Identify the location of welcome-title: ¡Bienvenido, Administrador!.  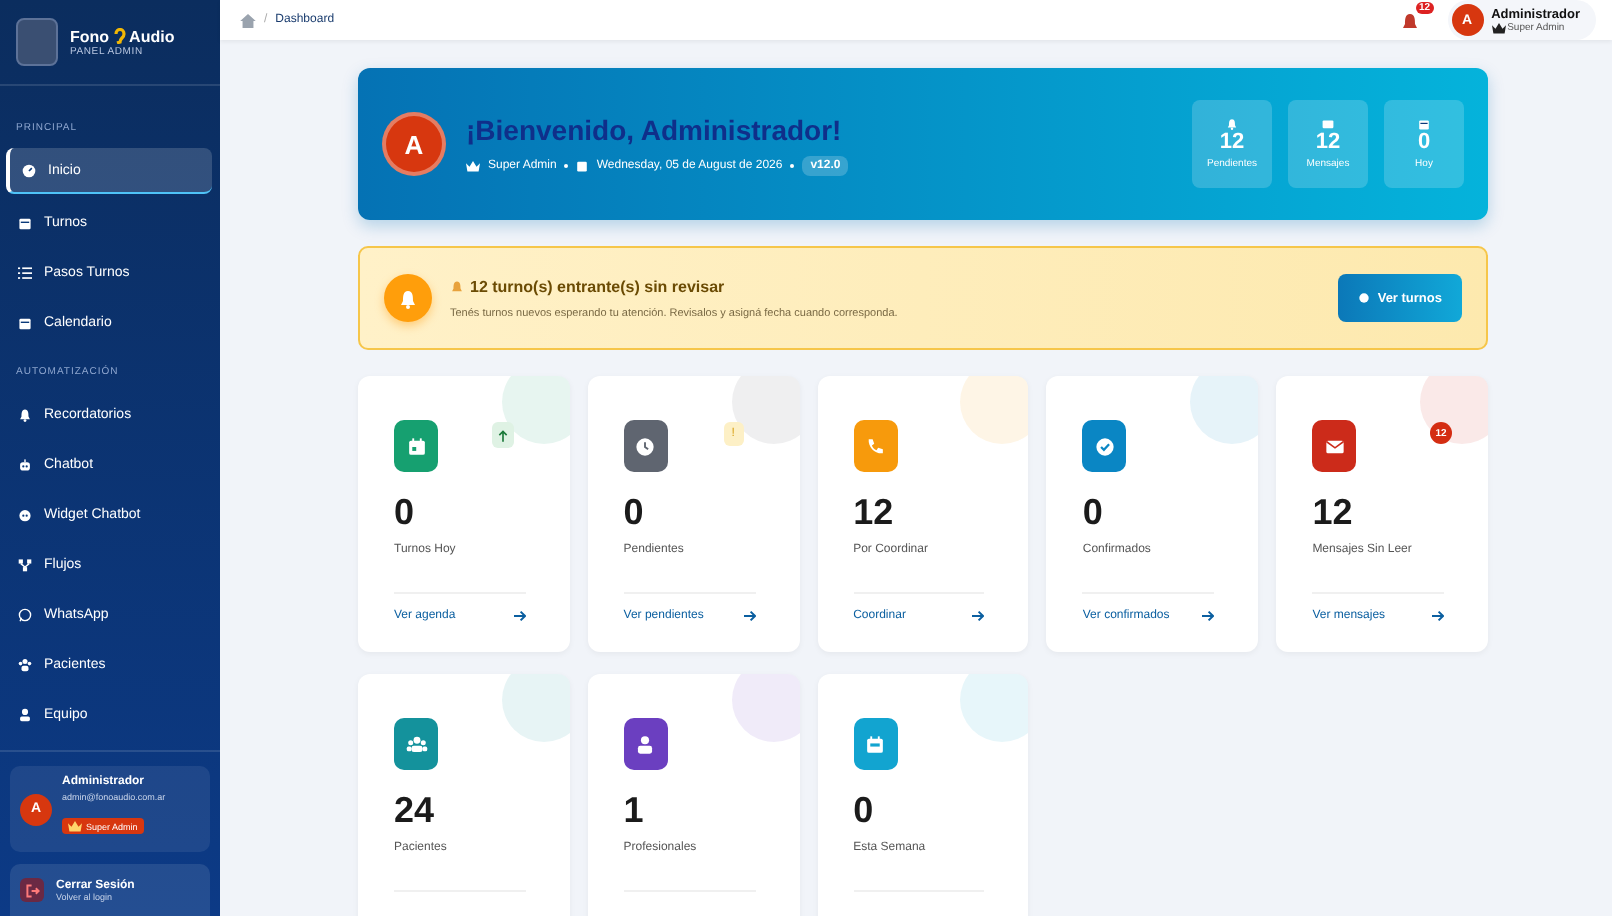
(655, 129).